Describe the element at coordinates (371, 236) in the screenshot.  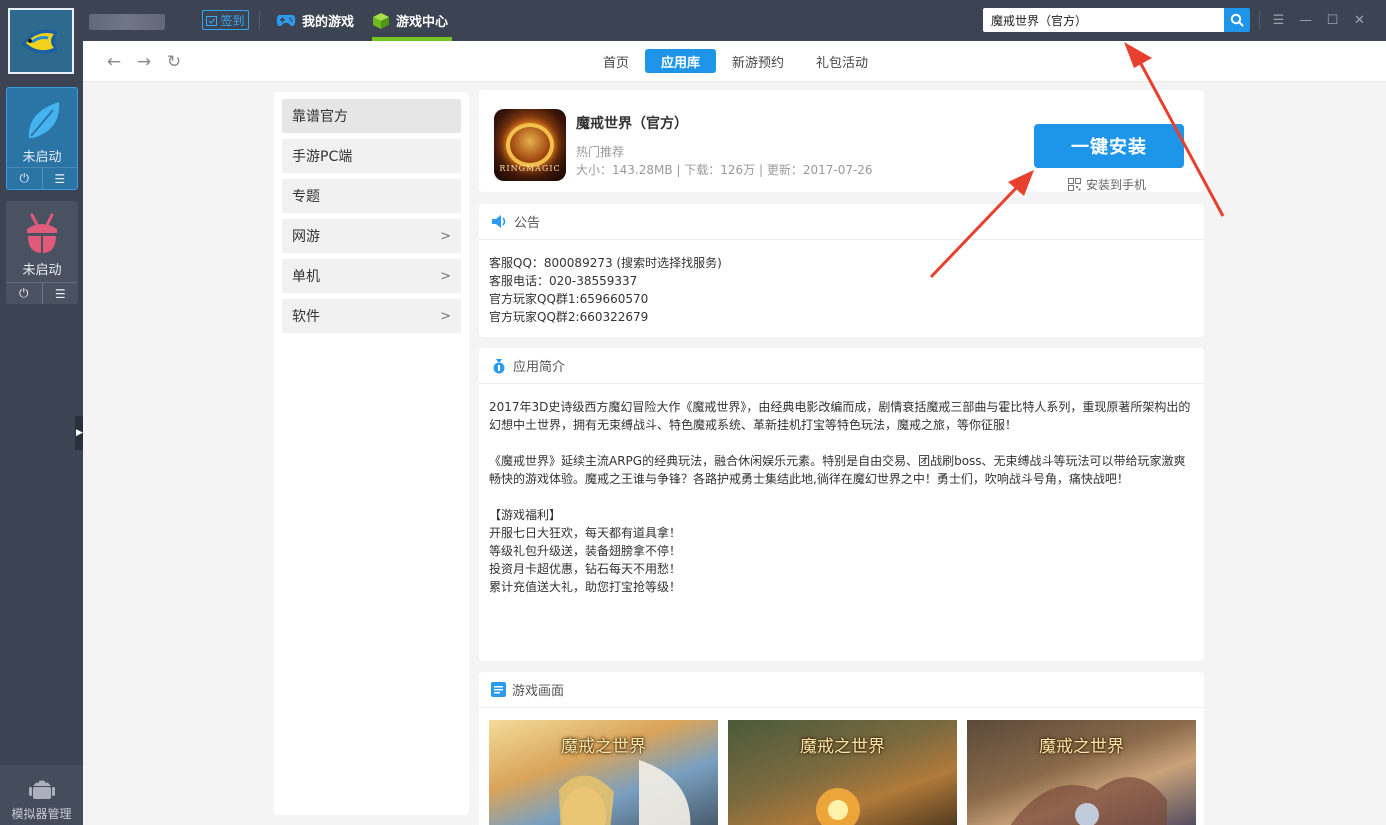
I see `category-item: 网游 >` at that location.